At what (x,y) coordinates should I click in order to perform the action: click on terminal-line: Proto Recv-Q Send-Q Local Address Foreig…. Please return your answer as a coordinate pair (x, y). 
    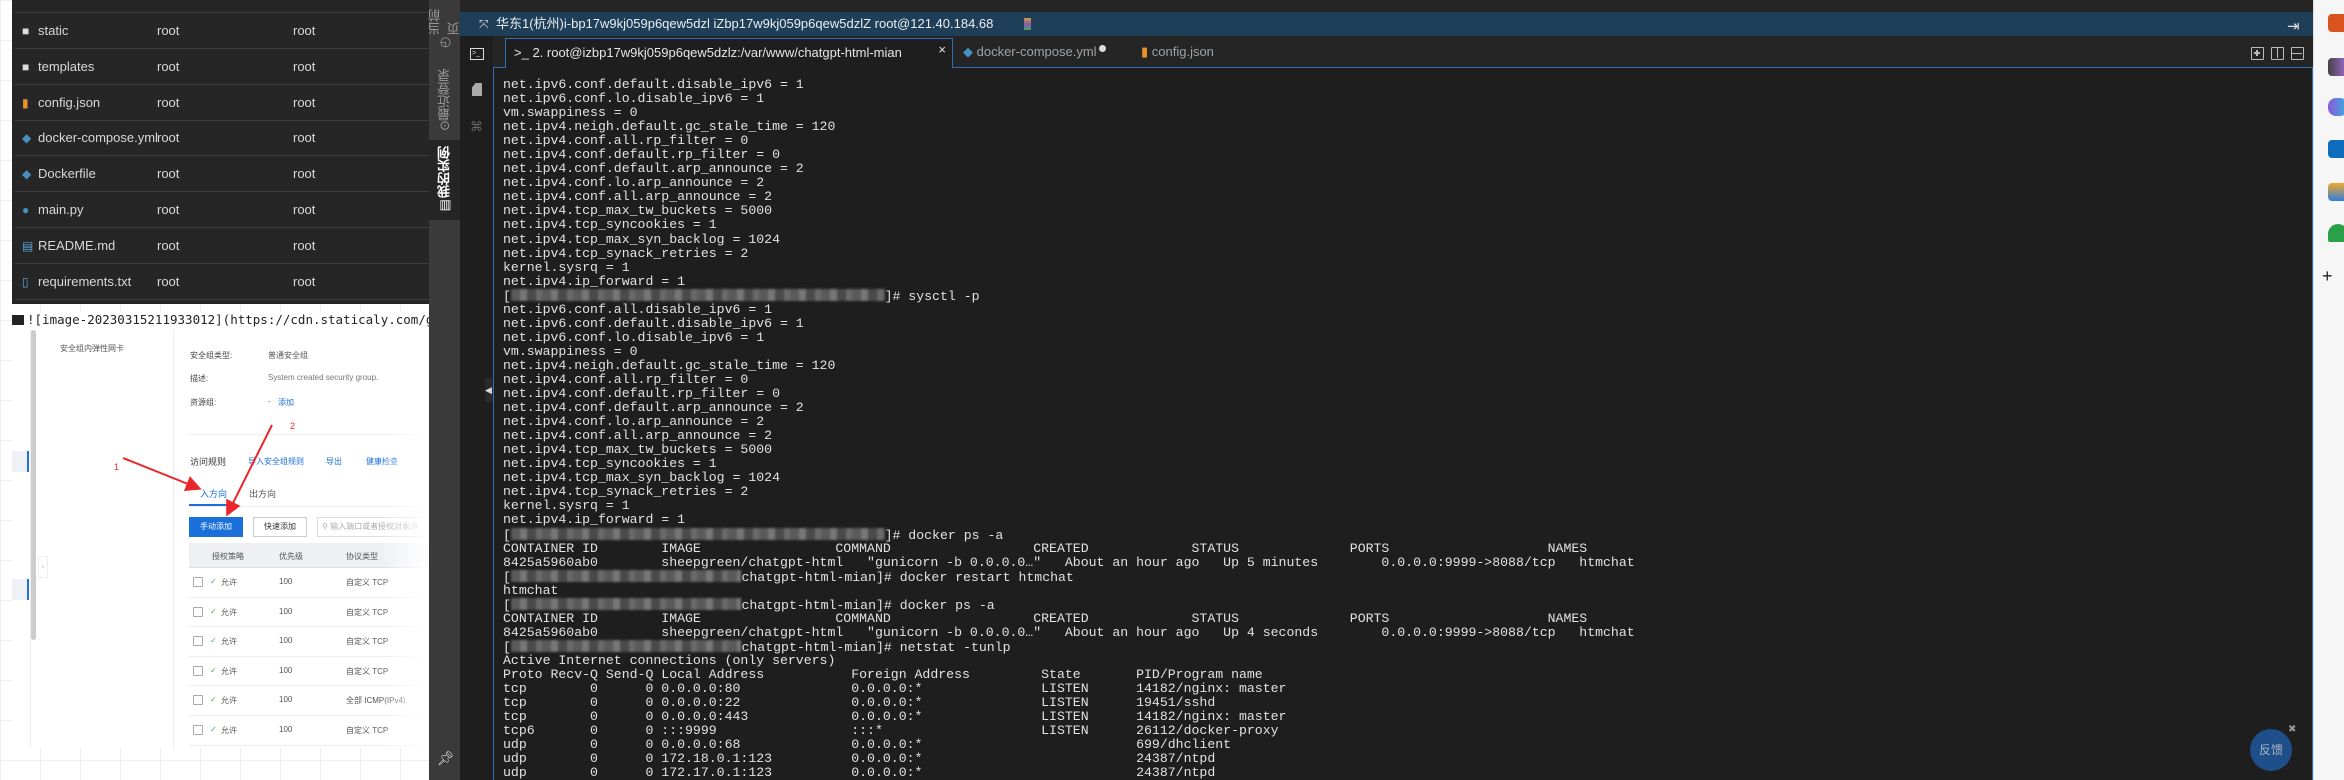
    Looking at the image, I should click on (883, 674).